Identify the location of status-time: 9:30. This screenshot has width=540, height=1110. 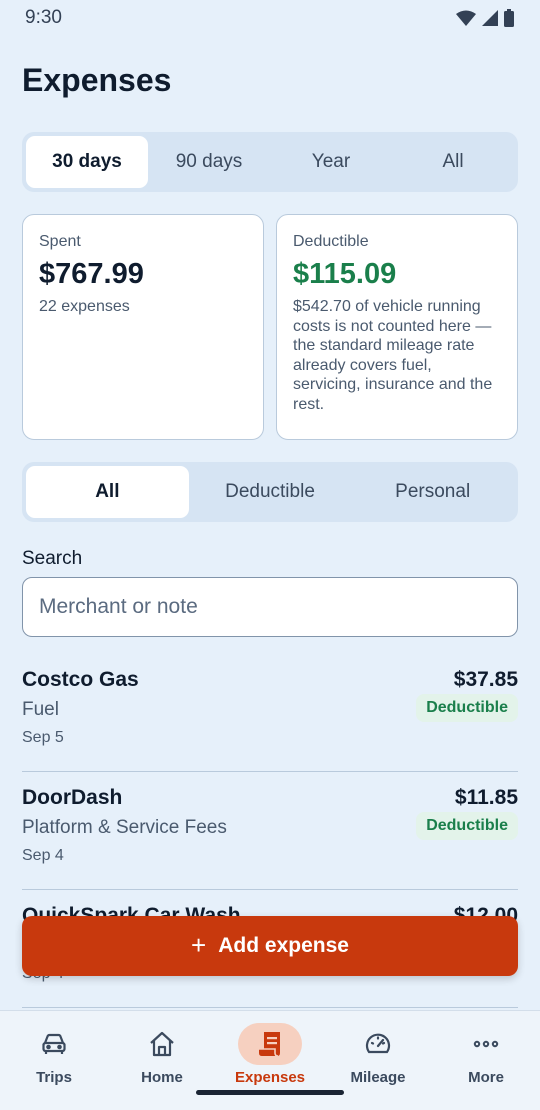
(43, 17).